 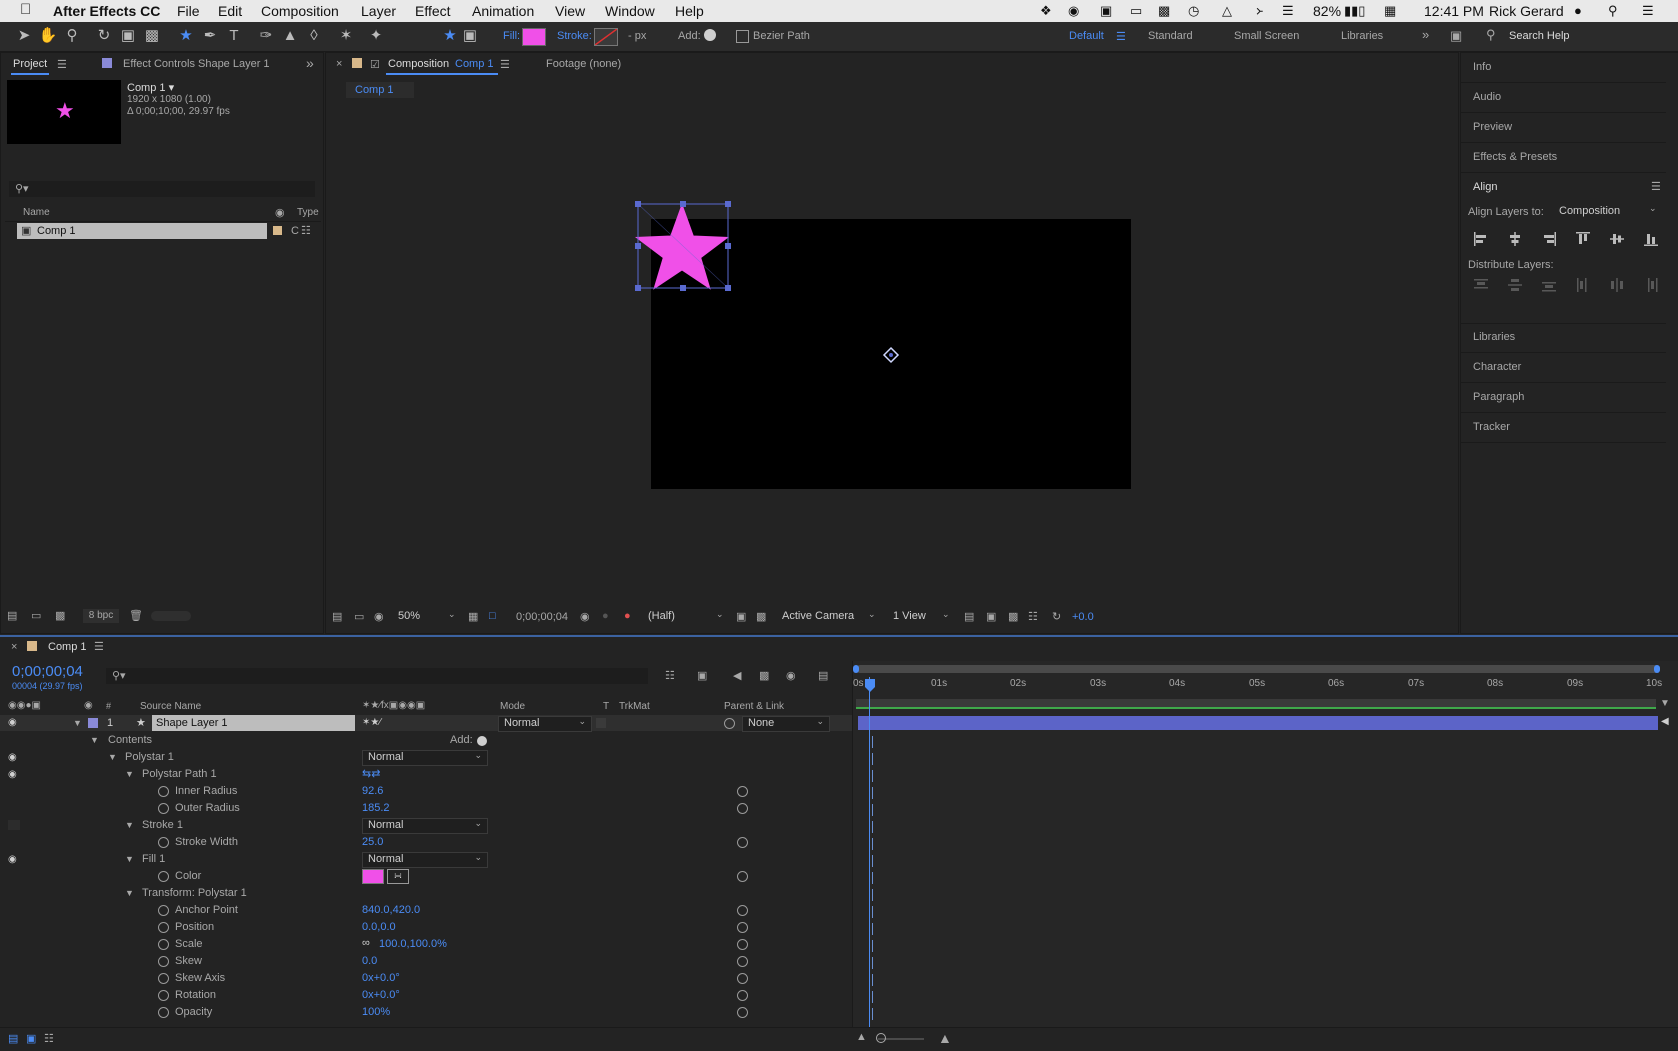 I want to click on skew-value: 0.0, so click(x=369, y=961).